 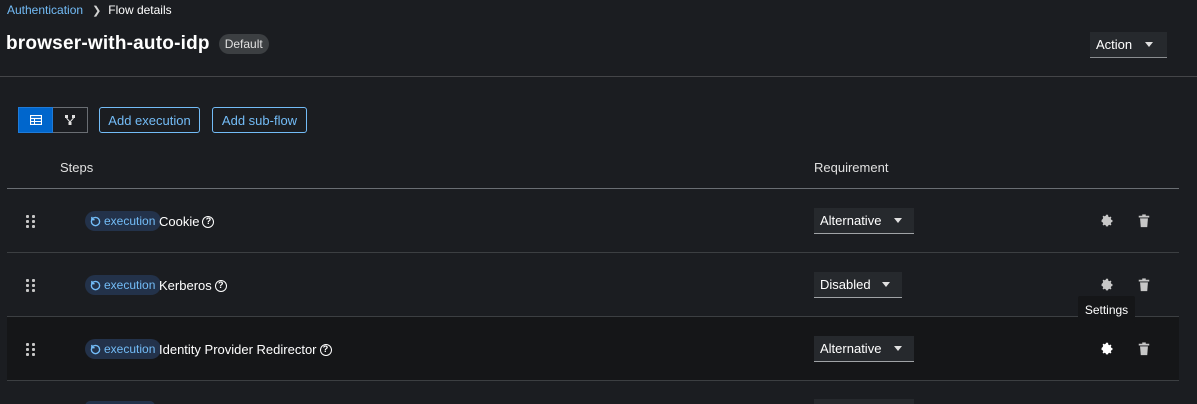 What do you see at coordinates (108, 43) in the screenshot?
I see `page-title: browser-with-auto-idp` at bounding box center [108, 43].